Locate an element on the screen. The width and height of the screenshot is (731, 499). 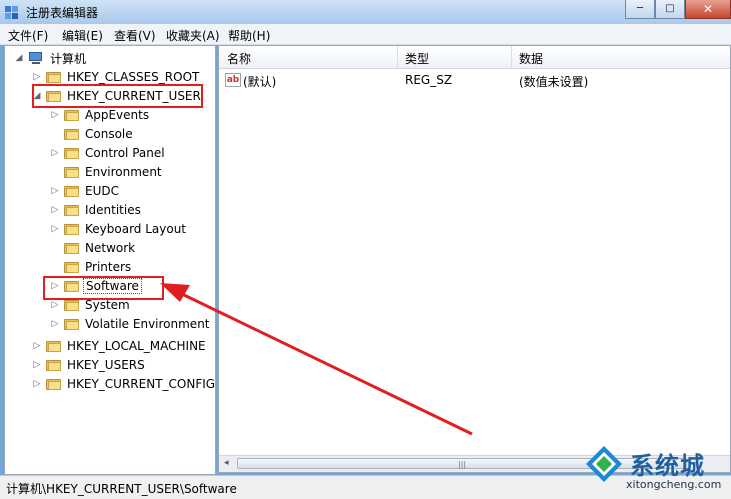
tree-item-hkcc: ▷ HKEY_CURRENT_CONFIG is located at coordinates (123, 384).